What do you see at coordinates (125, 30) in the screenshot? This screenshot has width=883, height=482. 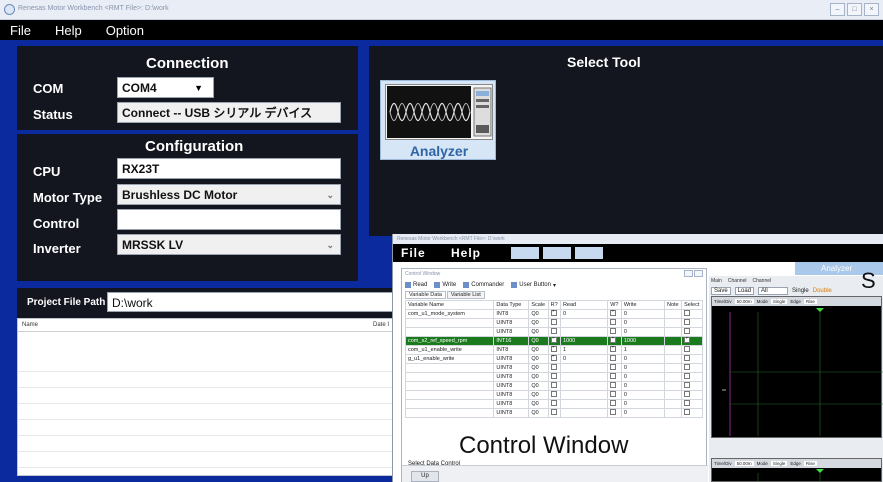 I see `menu-option: Option` at bounding box center [125, 30].